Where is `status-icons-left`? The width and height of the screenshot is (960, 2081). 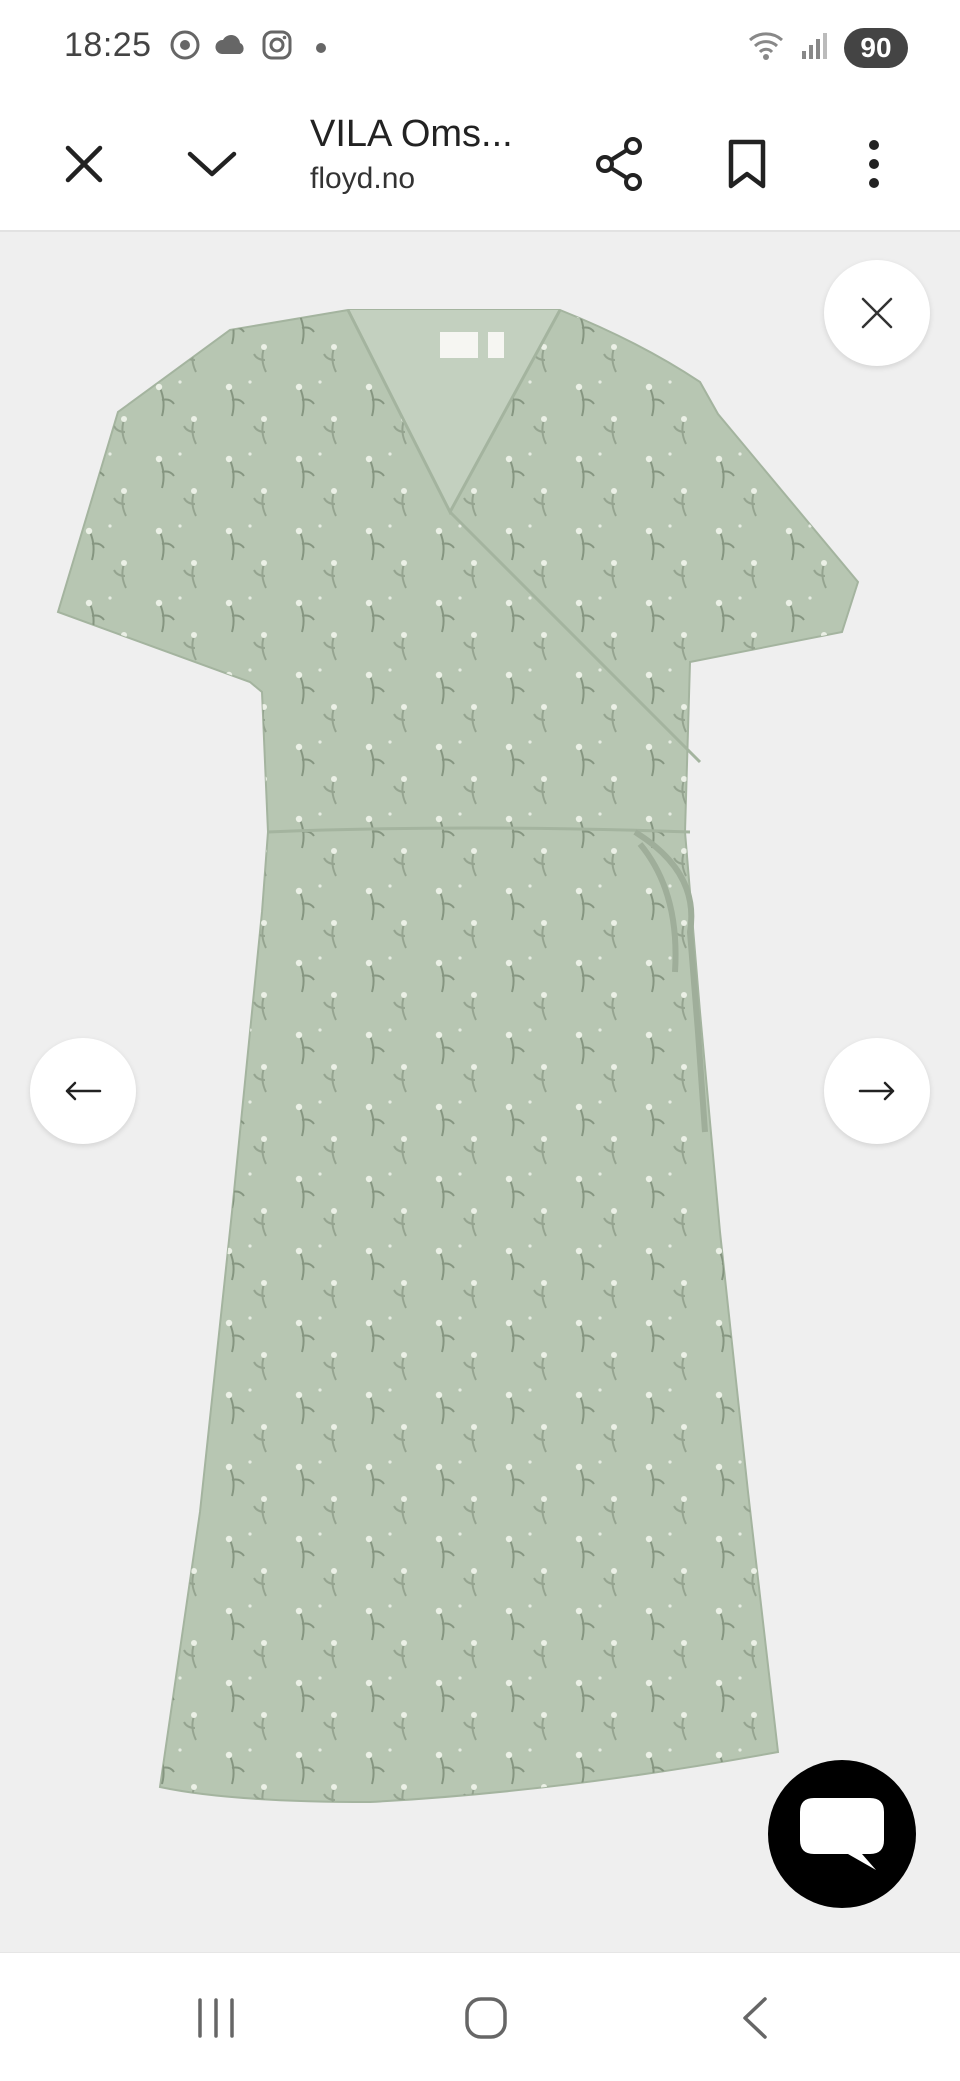
status-icons-left is located at coordinates (248, 47).